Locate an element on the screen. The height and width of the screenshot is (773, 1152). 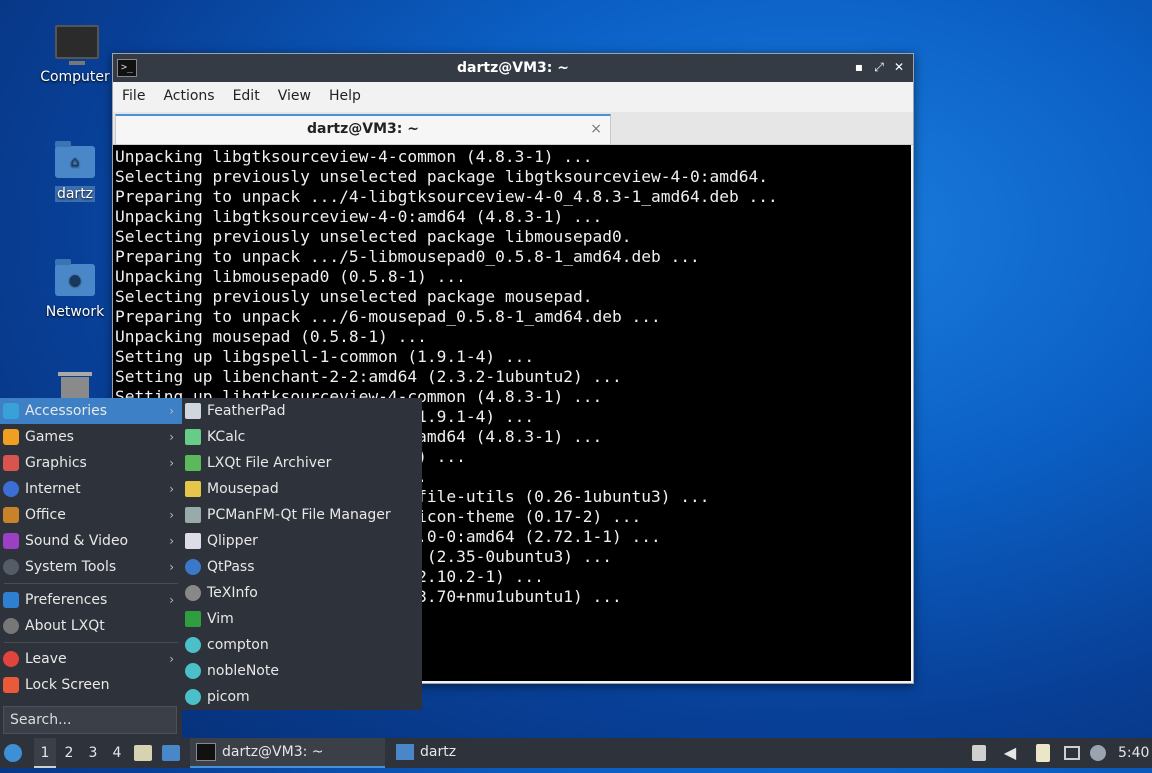
menu-system-tools: System Tools › is located at coordinates (91, 567).